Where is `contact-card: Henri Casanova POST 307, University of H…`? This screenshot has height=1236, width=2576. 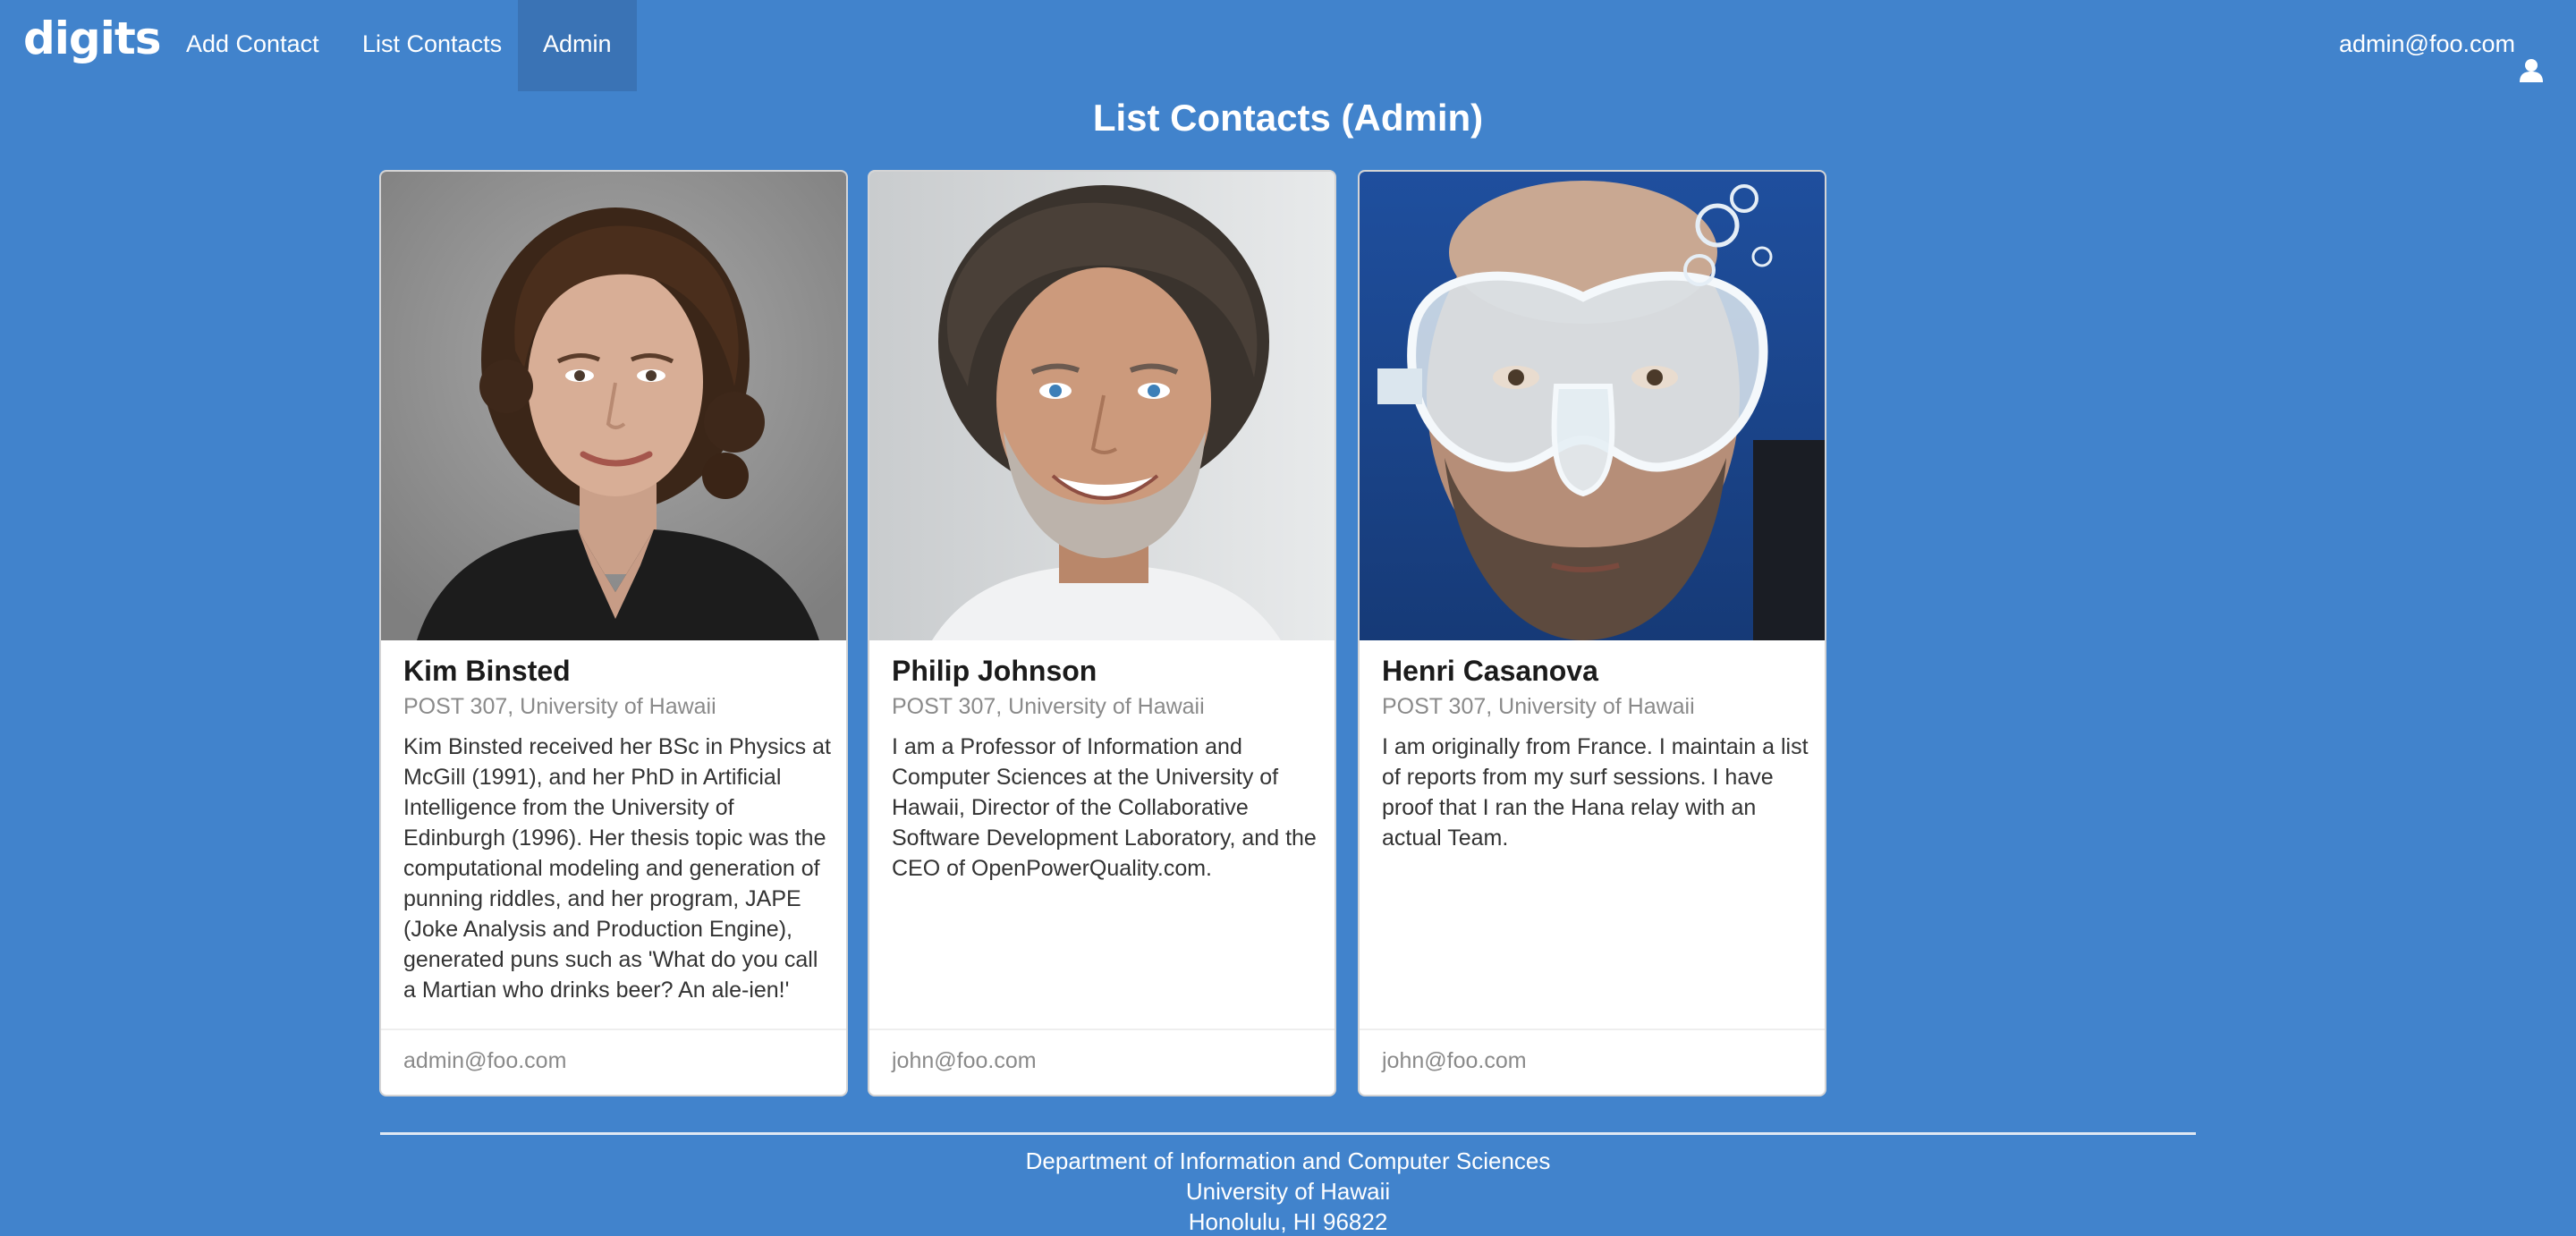
contact-card: Henri Casanova POST 307, University of H… is located at coordinates (1592, 633).